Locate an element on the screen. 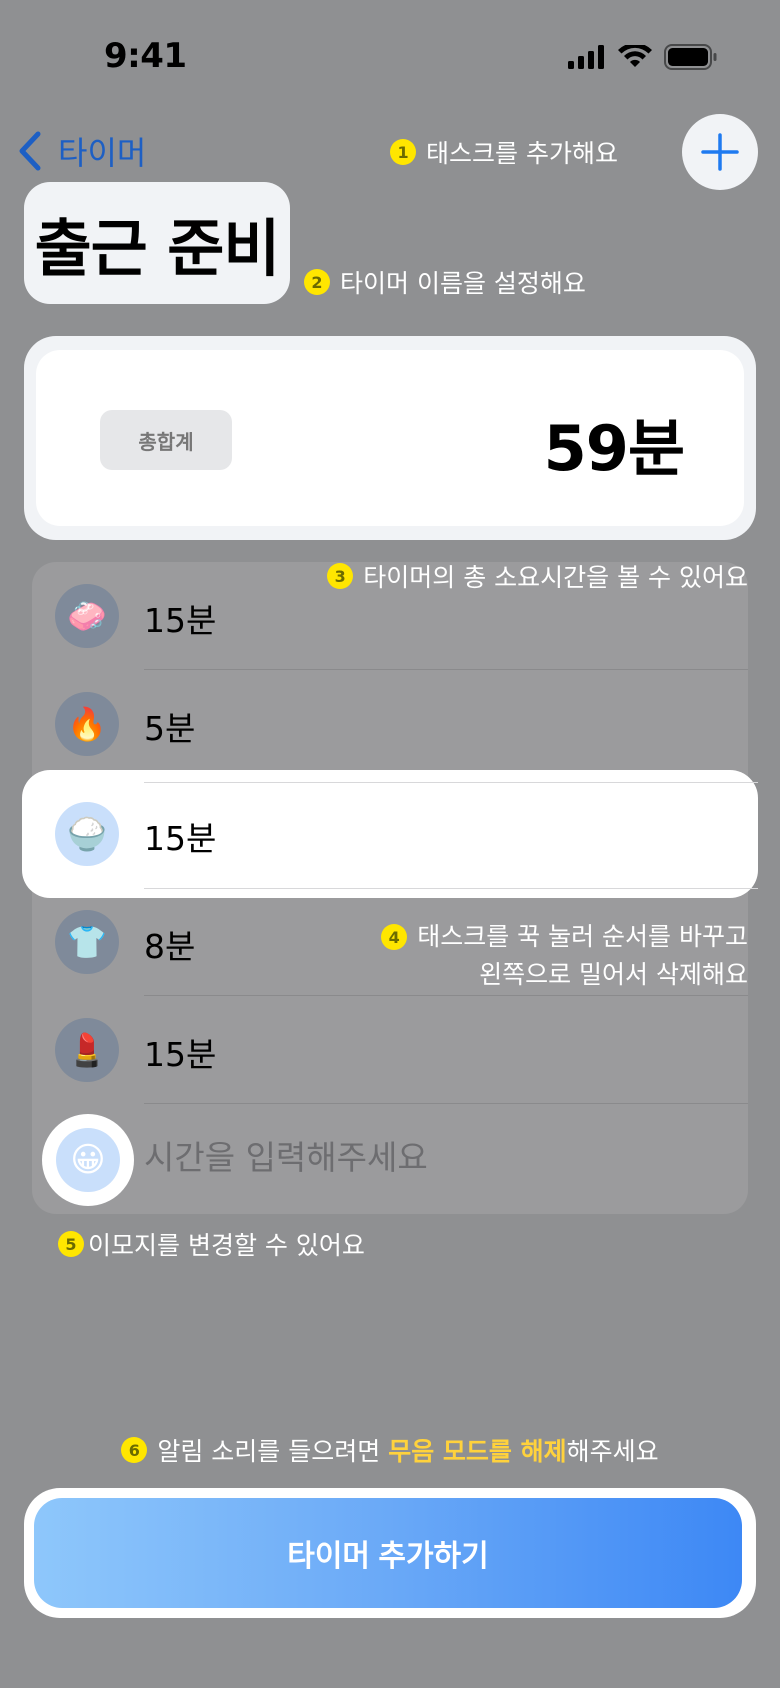 Image resolution: width=780 pixels, height=1688 pixels. tip-text-before: 알림 소리를 들으려면 is located at coordinates (273, 1451).